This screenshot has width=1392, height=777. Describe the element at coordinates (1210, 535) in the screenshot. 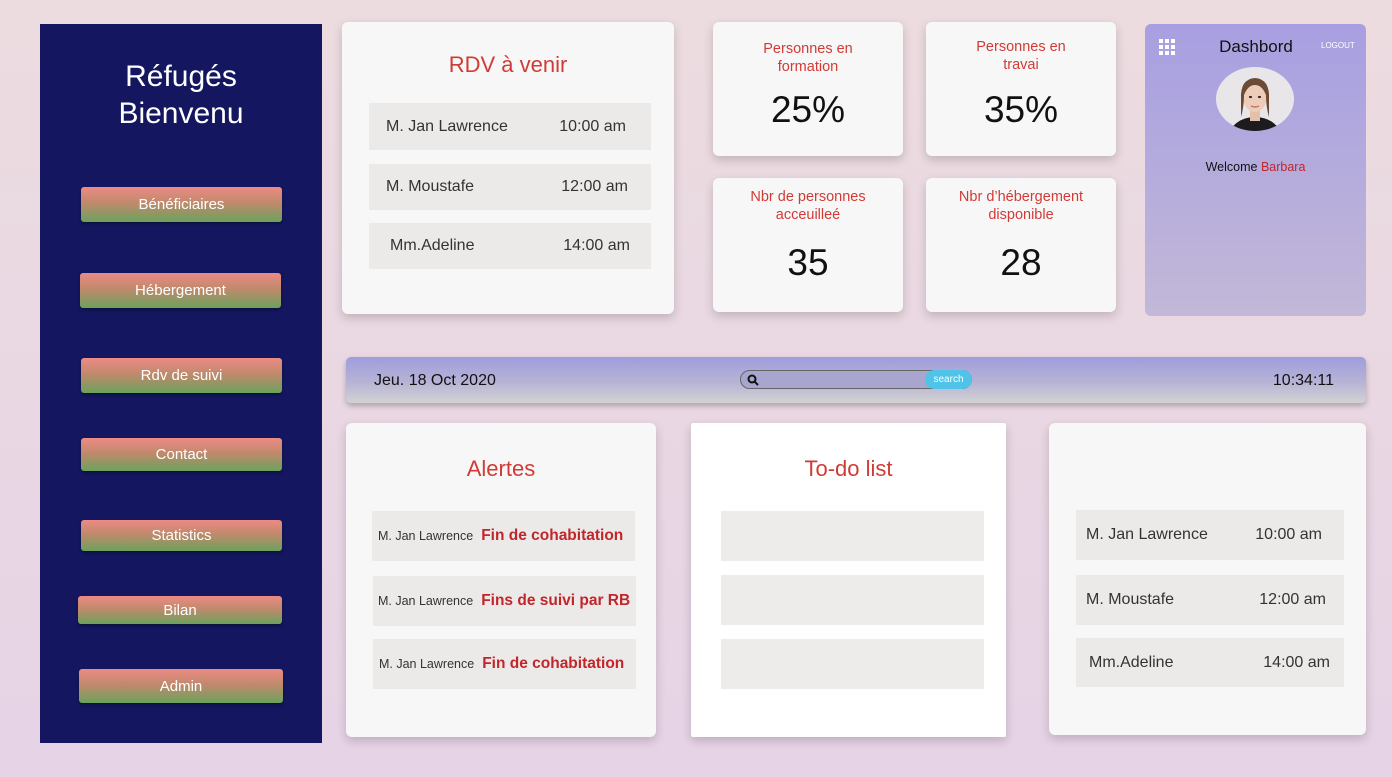

I see `appointment-row: M. Jan Lawrence 10:00 am` at that location.